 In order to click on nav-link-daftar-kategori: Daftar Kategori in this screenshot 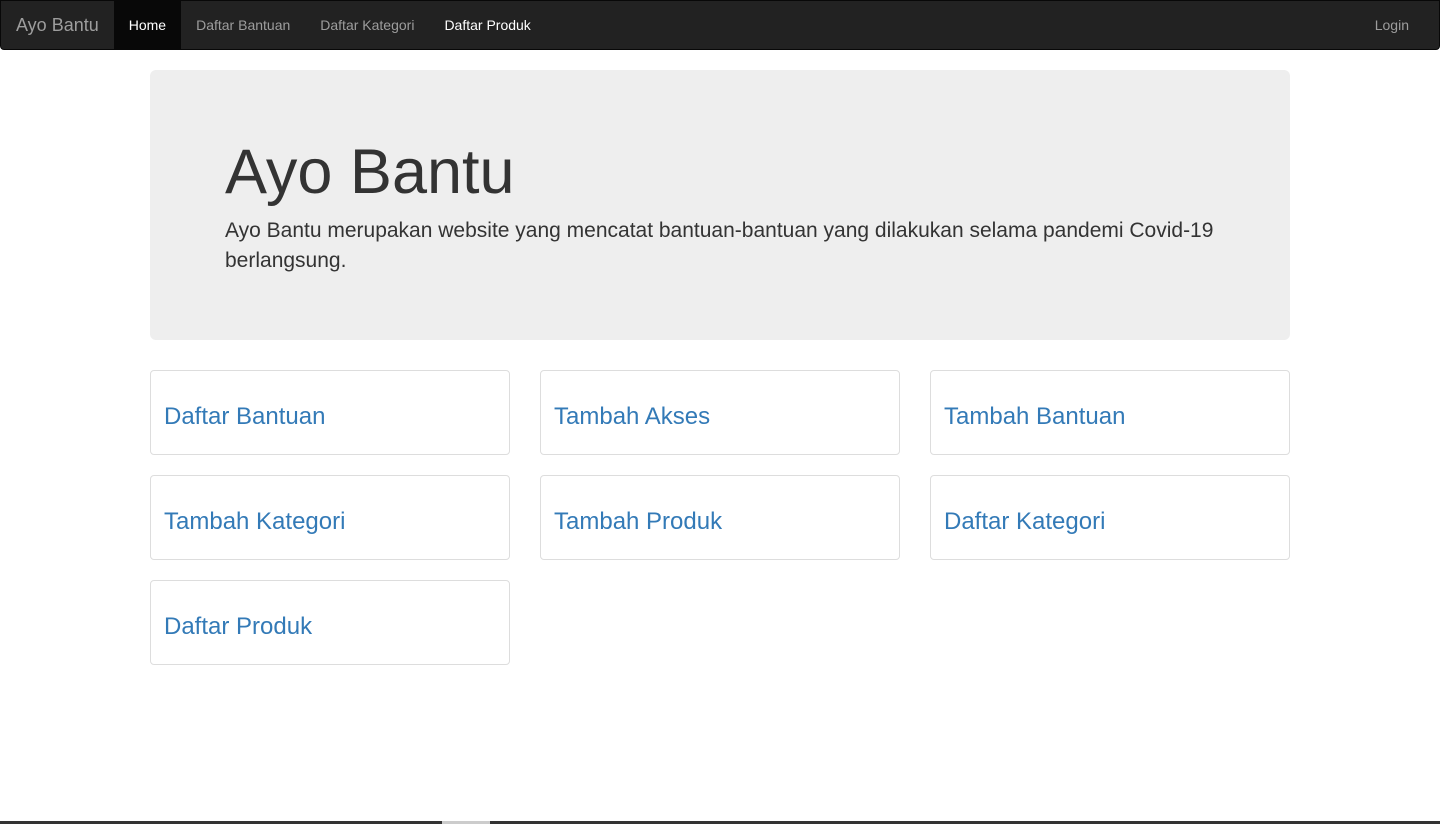, I will do `click(367, 25)`.